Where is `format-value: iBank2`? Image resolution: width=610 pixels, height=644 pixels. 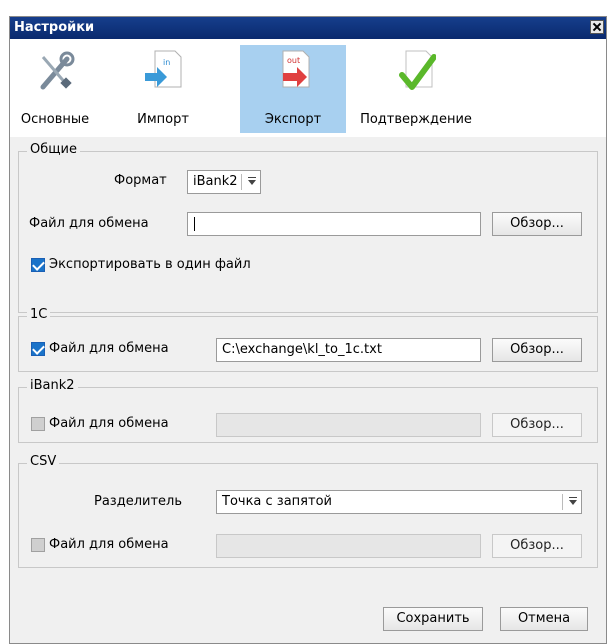
format-value: iBank2 is located at coordinates (215, 181).